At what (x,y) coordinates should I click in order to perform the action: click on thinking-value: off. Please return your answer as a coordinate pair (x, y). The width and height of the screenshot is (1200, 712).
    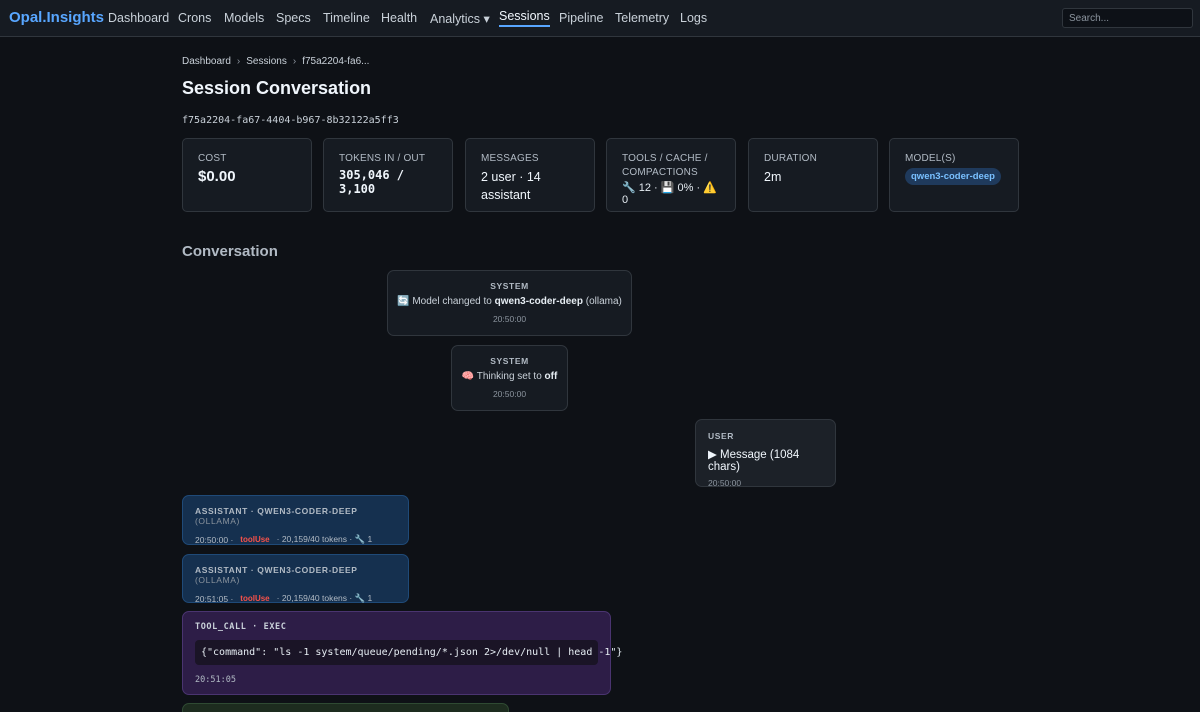
    Looking at the image, I should click on (551, 376).